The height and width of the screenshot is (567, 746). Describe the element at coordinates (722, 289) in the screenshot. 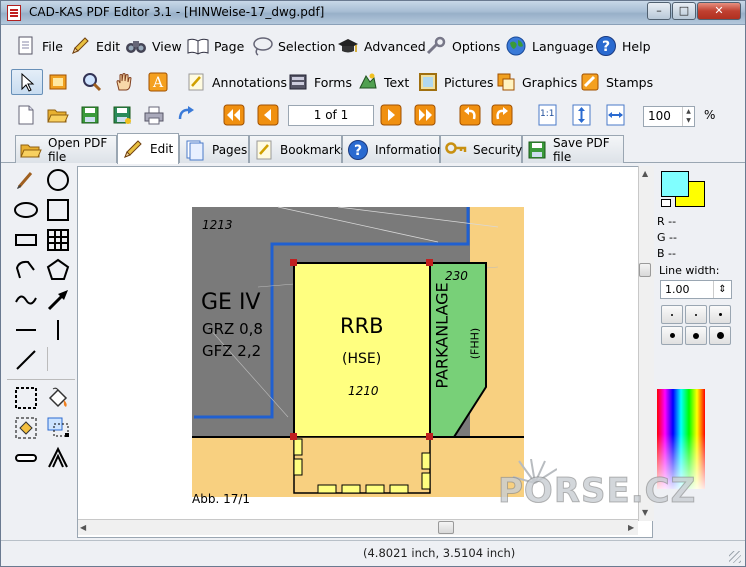

I see `line-width-spinner: ⇕` at that location.